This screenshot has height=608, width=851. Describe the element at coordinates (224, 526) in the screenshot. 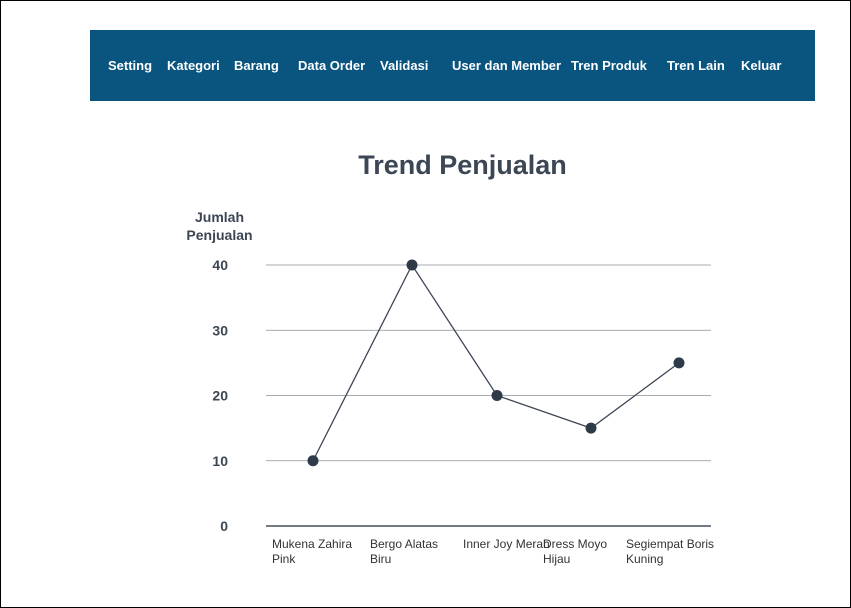

I see `y-tick-label: 0` at that location.